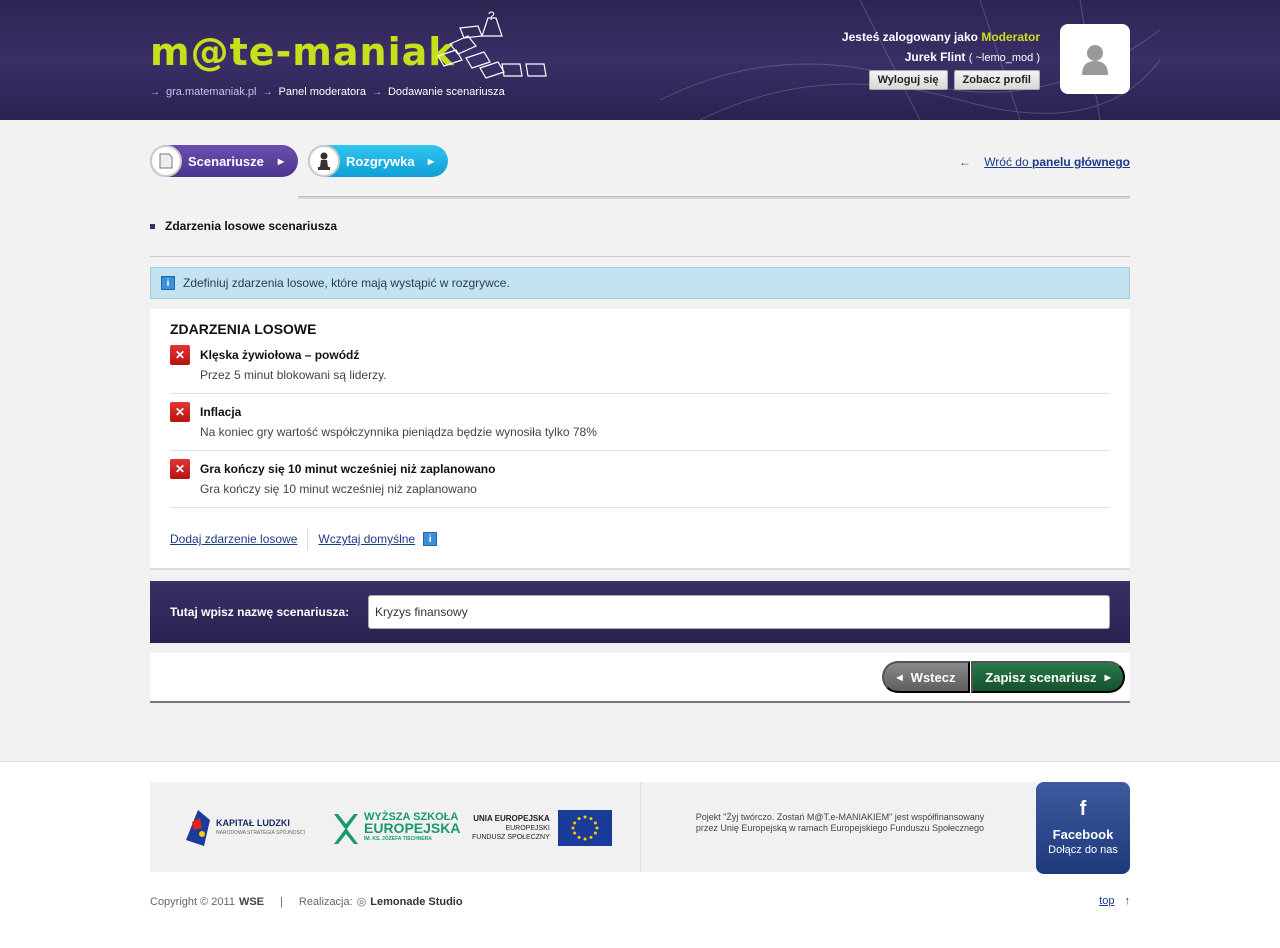 This screenshot has width=1280, height=948. What do you see at coordinates (260, 612) in the screenshot?
I see `scenario-name-label: Tutaj wpisz nazwę scenariusza:` at bounding box center [260, 612].